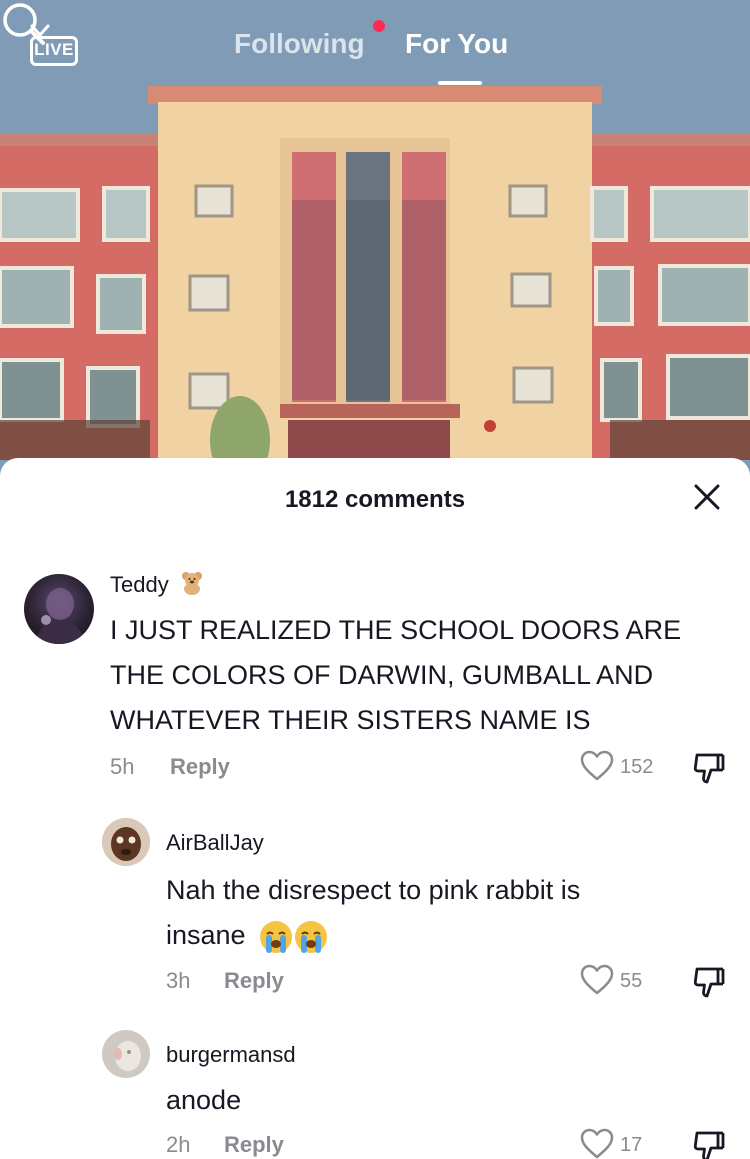 This screenshot has height=1159, width=750. What do you see at coordinates (139, 584) in the screenshot?
I see `username-text: Teddy` at bounding box center [139, 584].